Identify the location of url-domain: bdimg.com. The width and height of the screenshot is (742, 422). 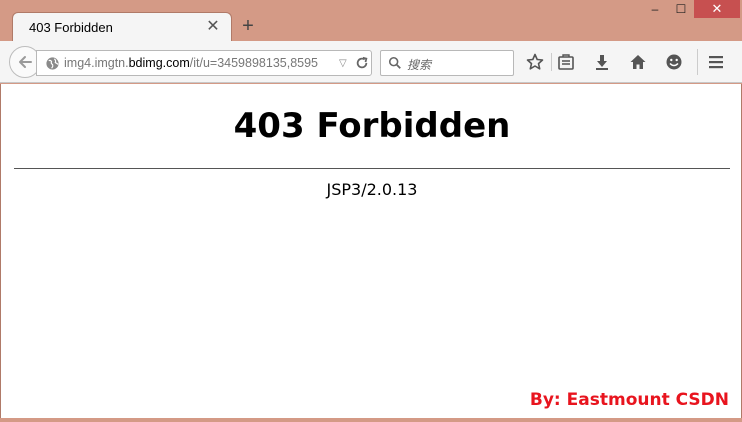
(159, 63).